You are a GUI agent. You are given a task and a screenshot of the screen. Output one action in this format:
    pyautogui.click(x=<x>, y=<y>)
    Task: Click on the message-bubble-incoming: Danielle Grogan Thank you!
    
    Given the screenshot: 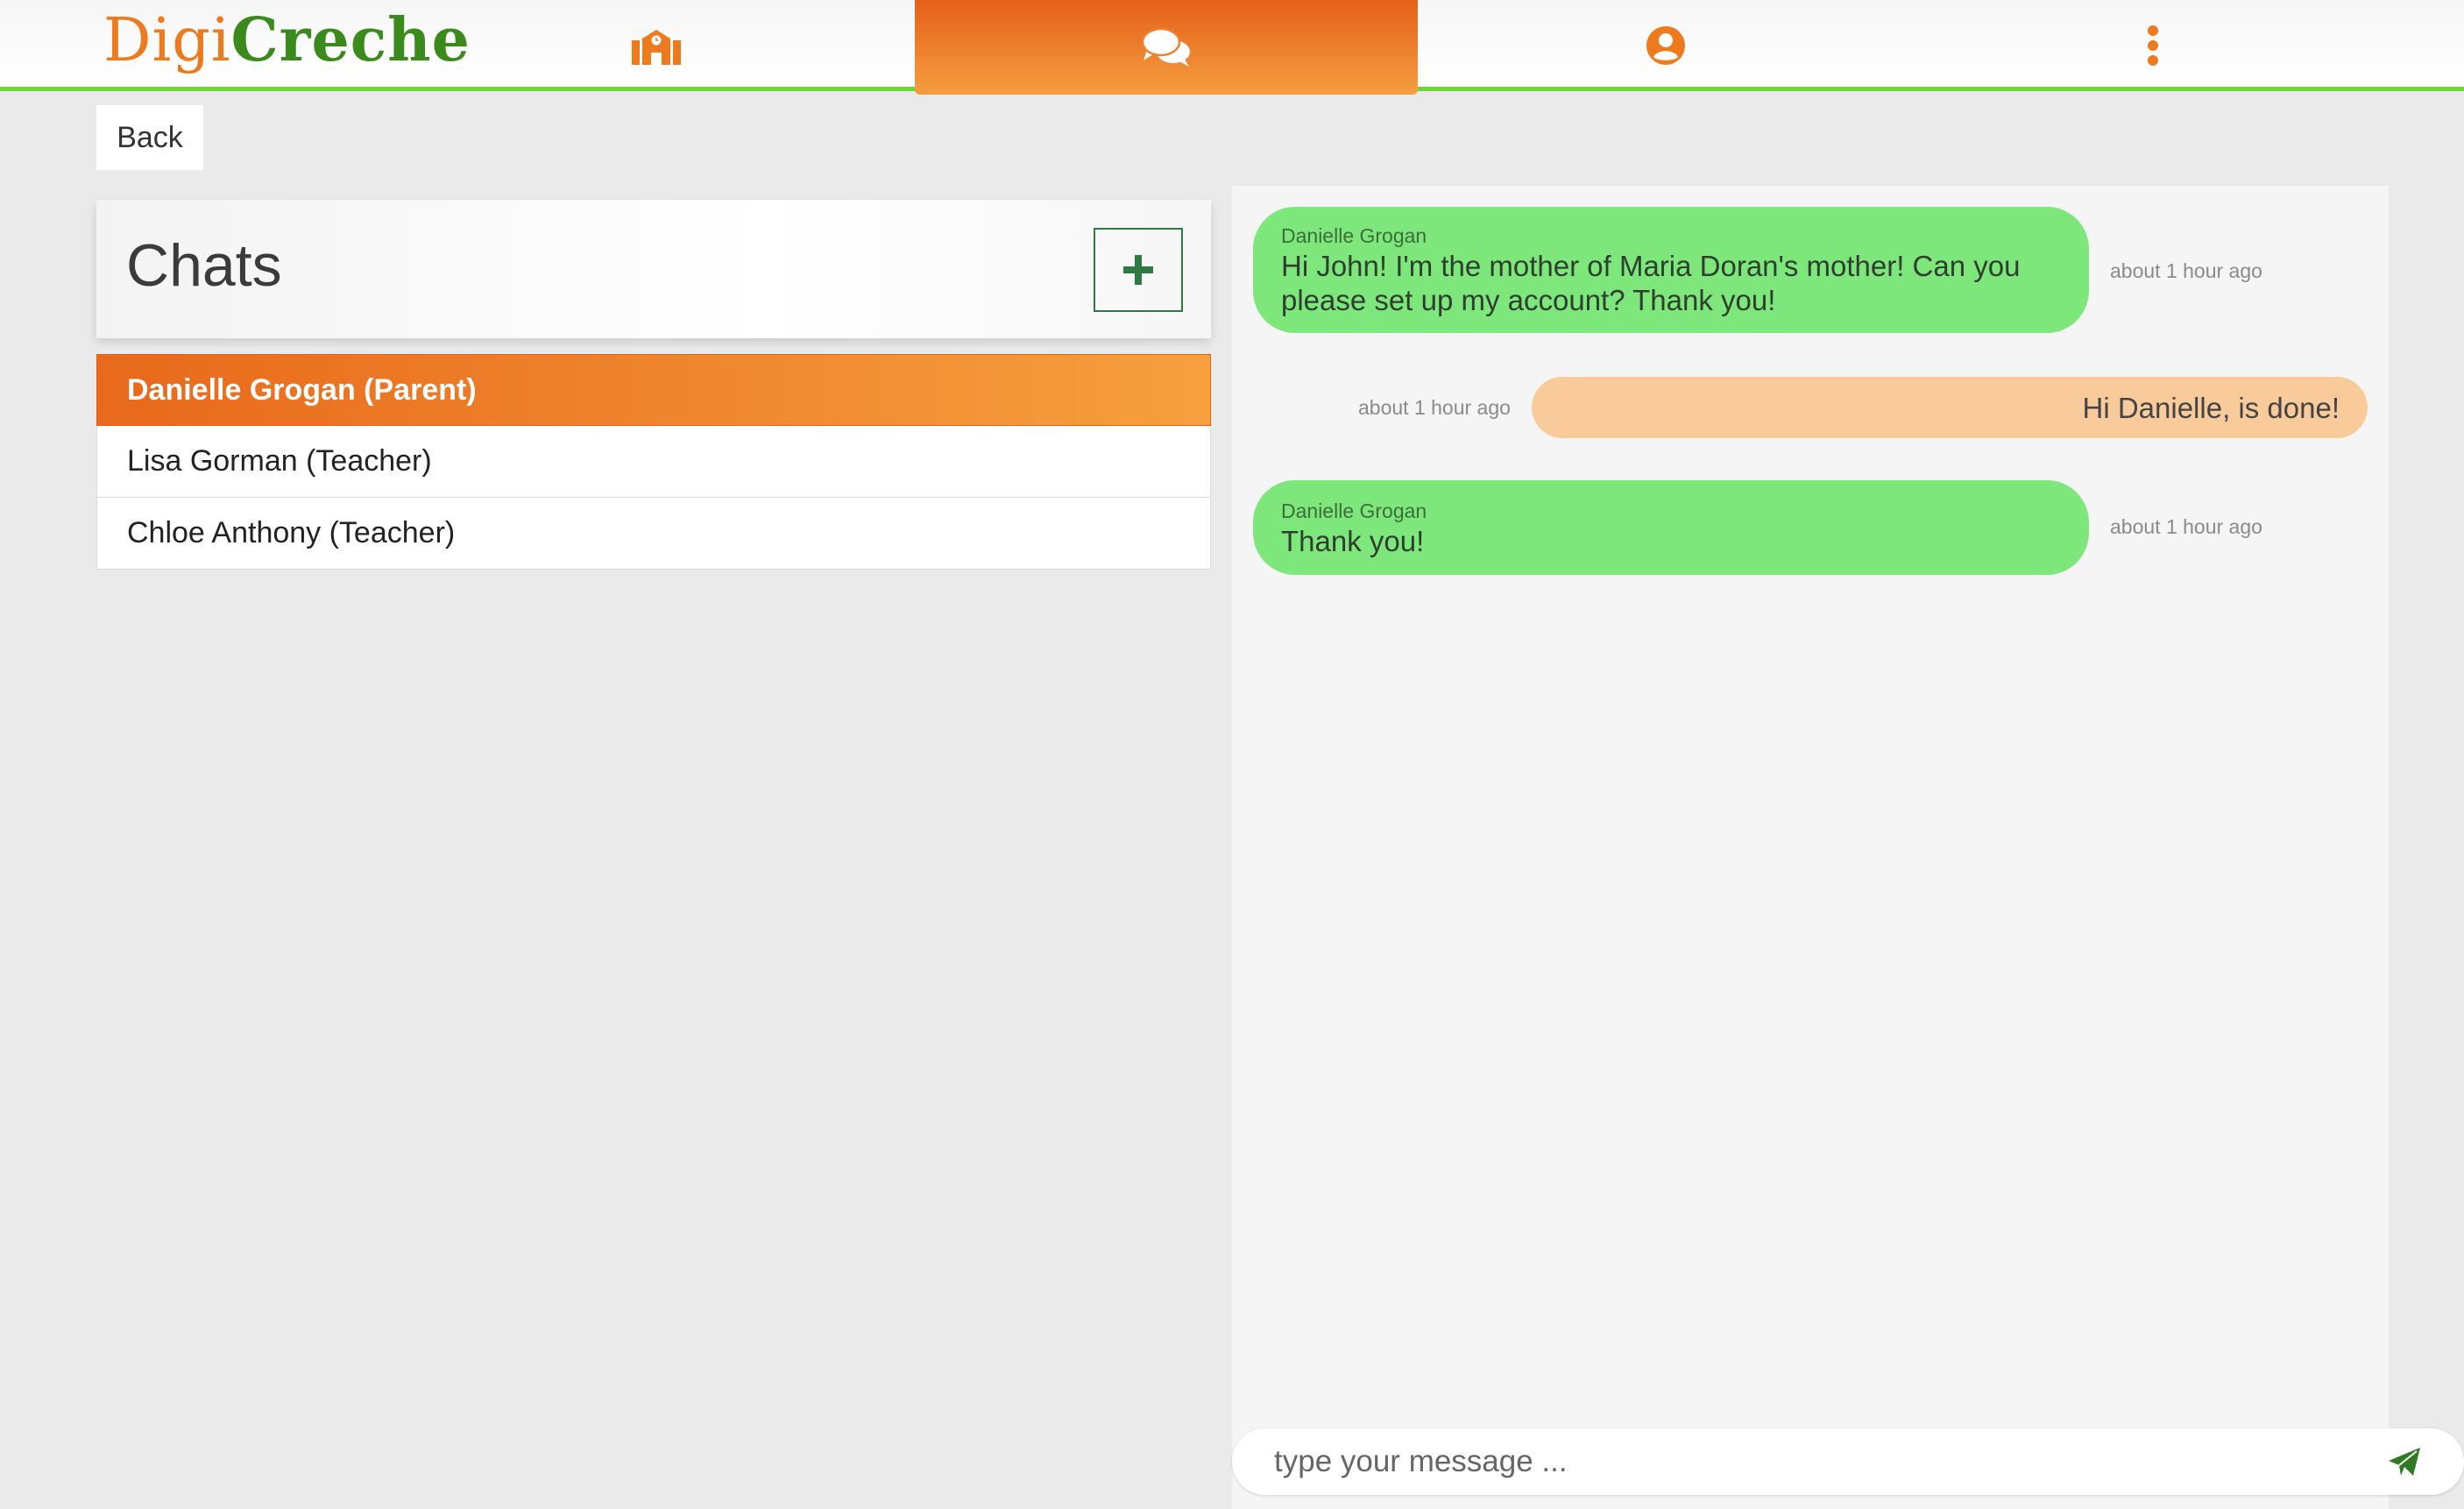 What is the action you would take?
    pyautogui.click(x=1671, y=527)
    